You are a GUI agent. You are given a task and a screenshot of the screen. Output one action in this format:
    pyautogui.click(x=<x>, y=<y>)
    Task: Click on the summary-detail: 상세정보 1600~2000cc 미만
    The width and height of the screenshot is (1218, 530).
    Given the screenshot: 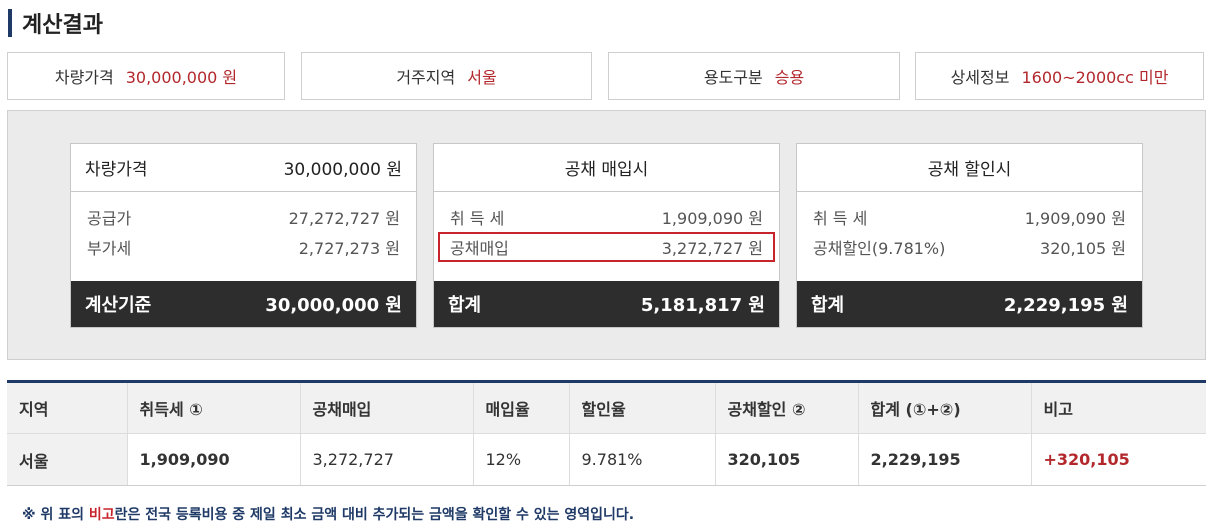 What is the action you would take?
    pyautogui.click(x=1059, y=76)
    